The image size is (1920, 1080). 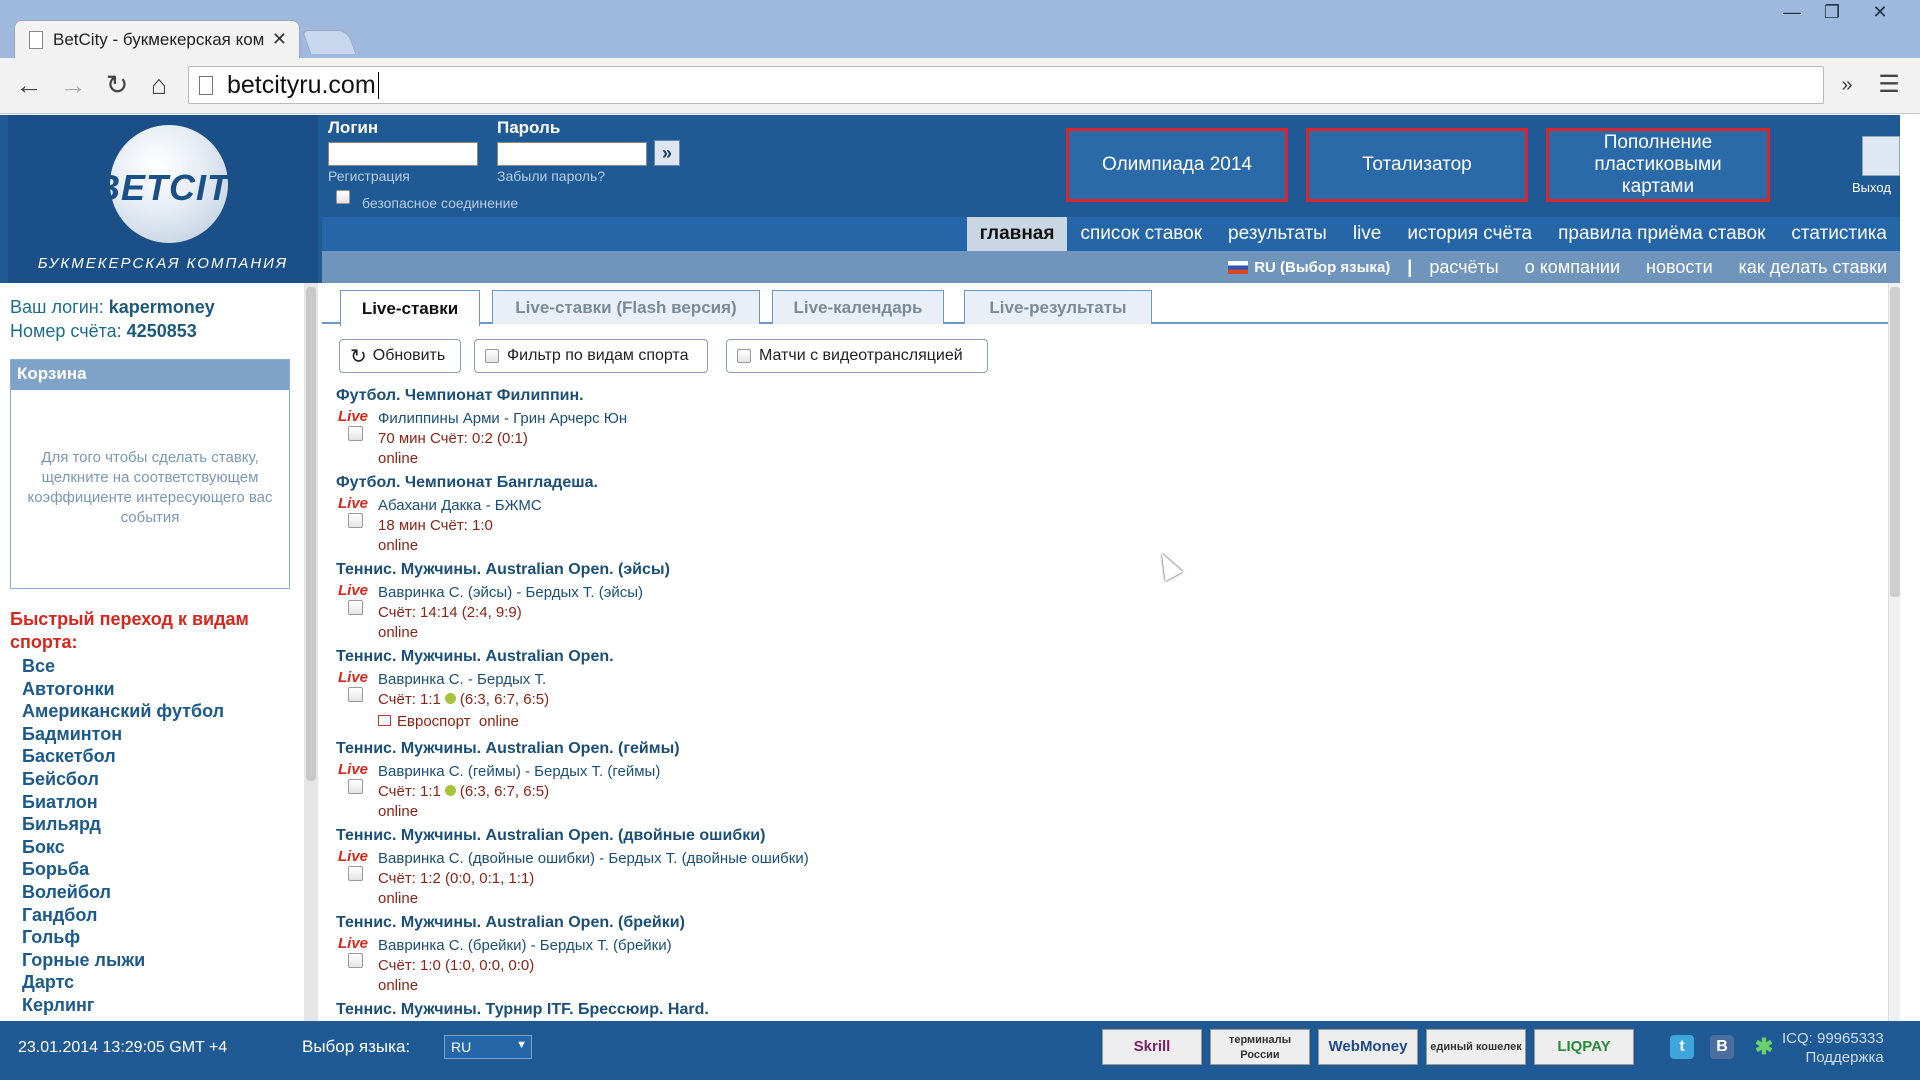 What do you see at coordinates (123, 756) in the screenshot?
I see `sport-link: Баскетбол` at bounding box center [123, 756].